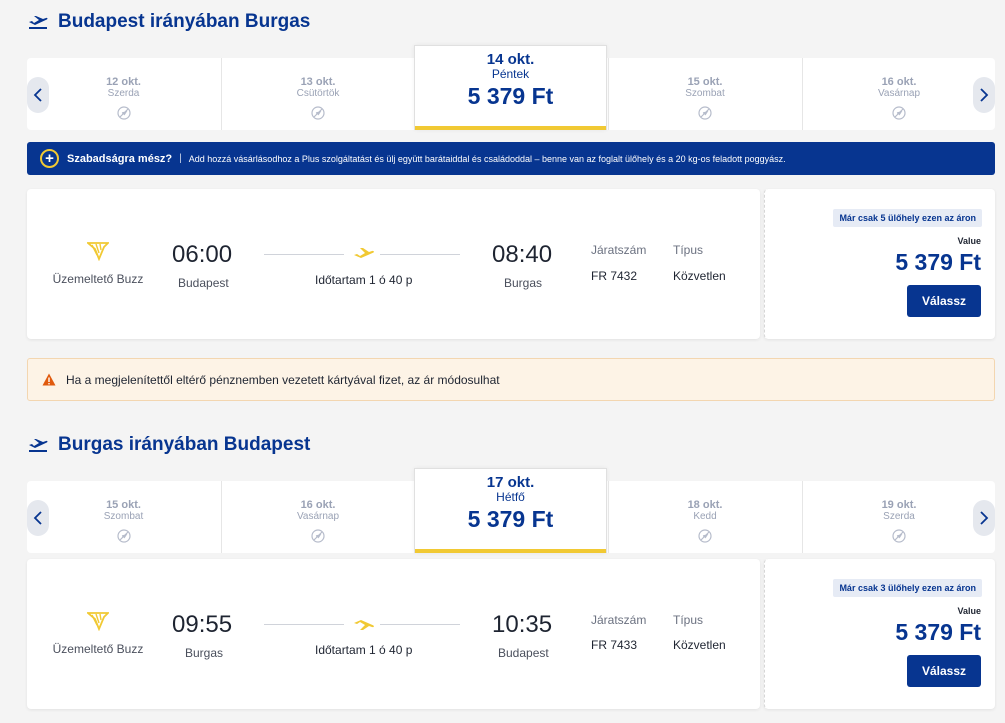  I want to click on weekday-label: Csütörtök, so click(318, 93).